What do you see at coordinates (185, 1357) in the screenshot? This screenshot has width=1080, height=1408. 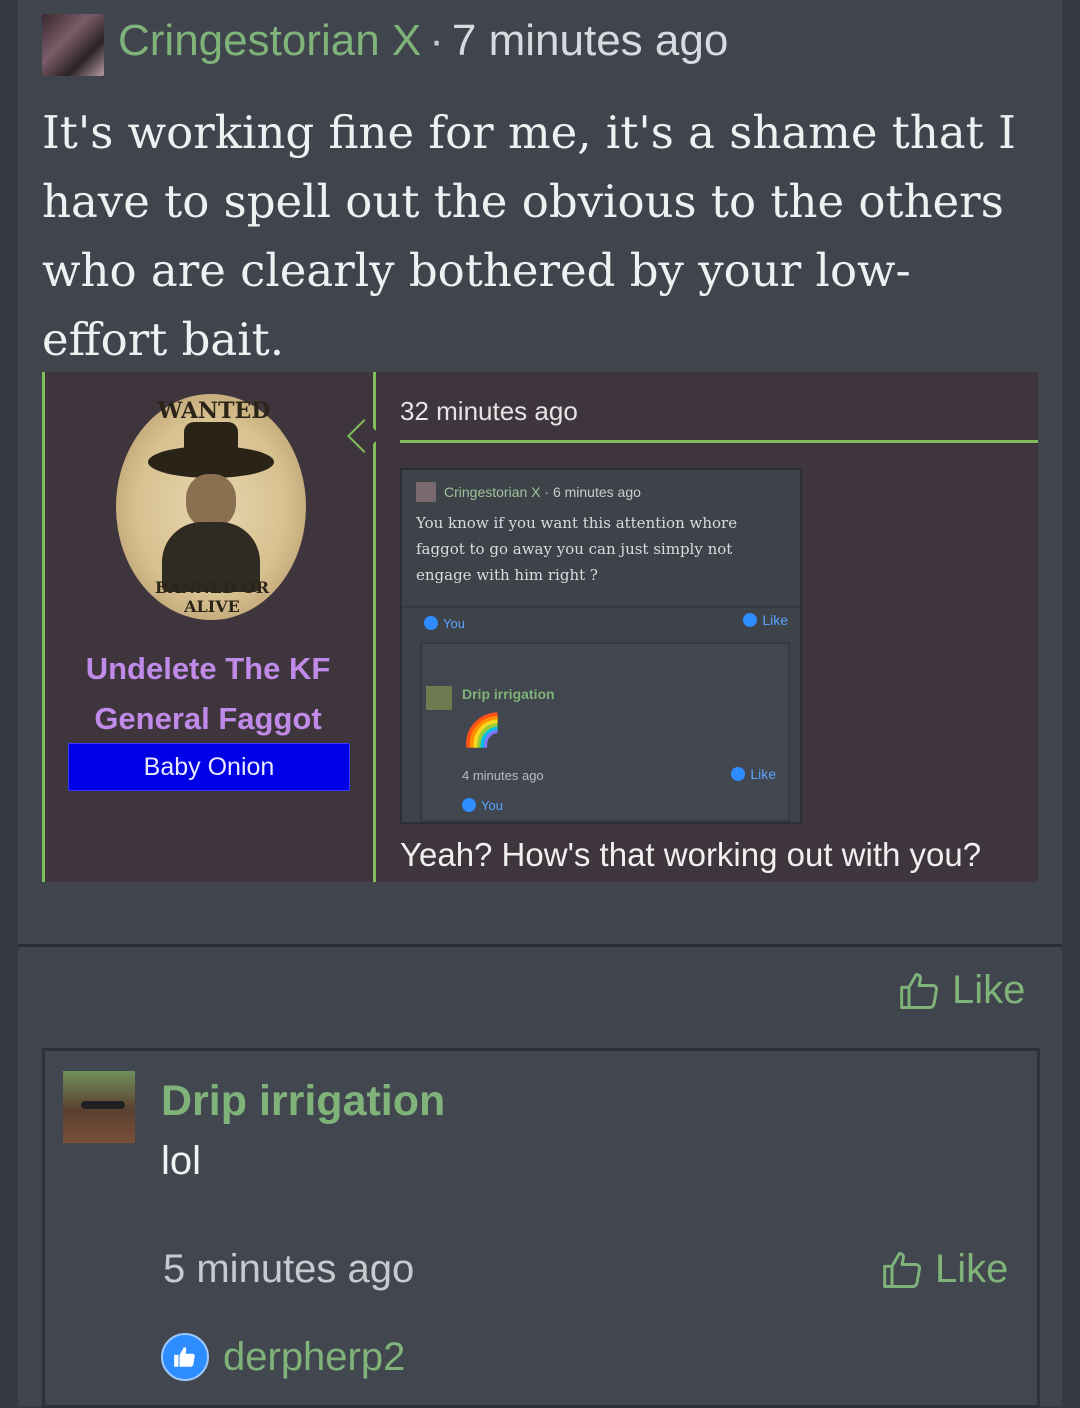 I see `like-reaction-icon` at bounding box center [185, 1357].